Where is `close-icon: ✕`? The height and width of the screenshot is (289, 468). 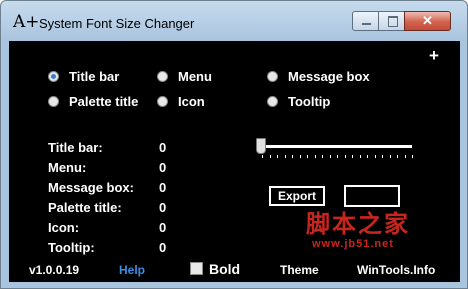
close-icon: ✕ is located at coordinates (427, 20).